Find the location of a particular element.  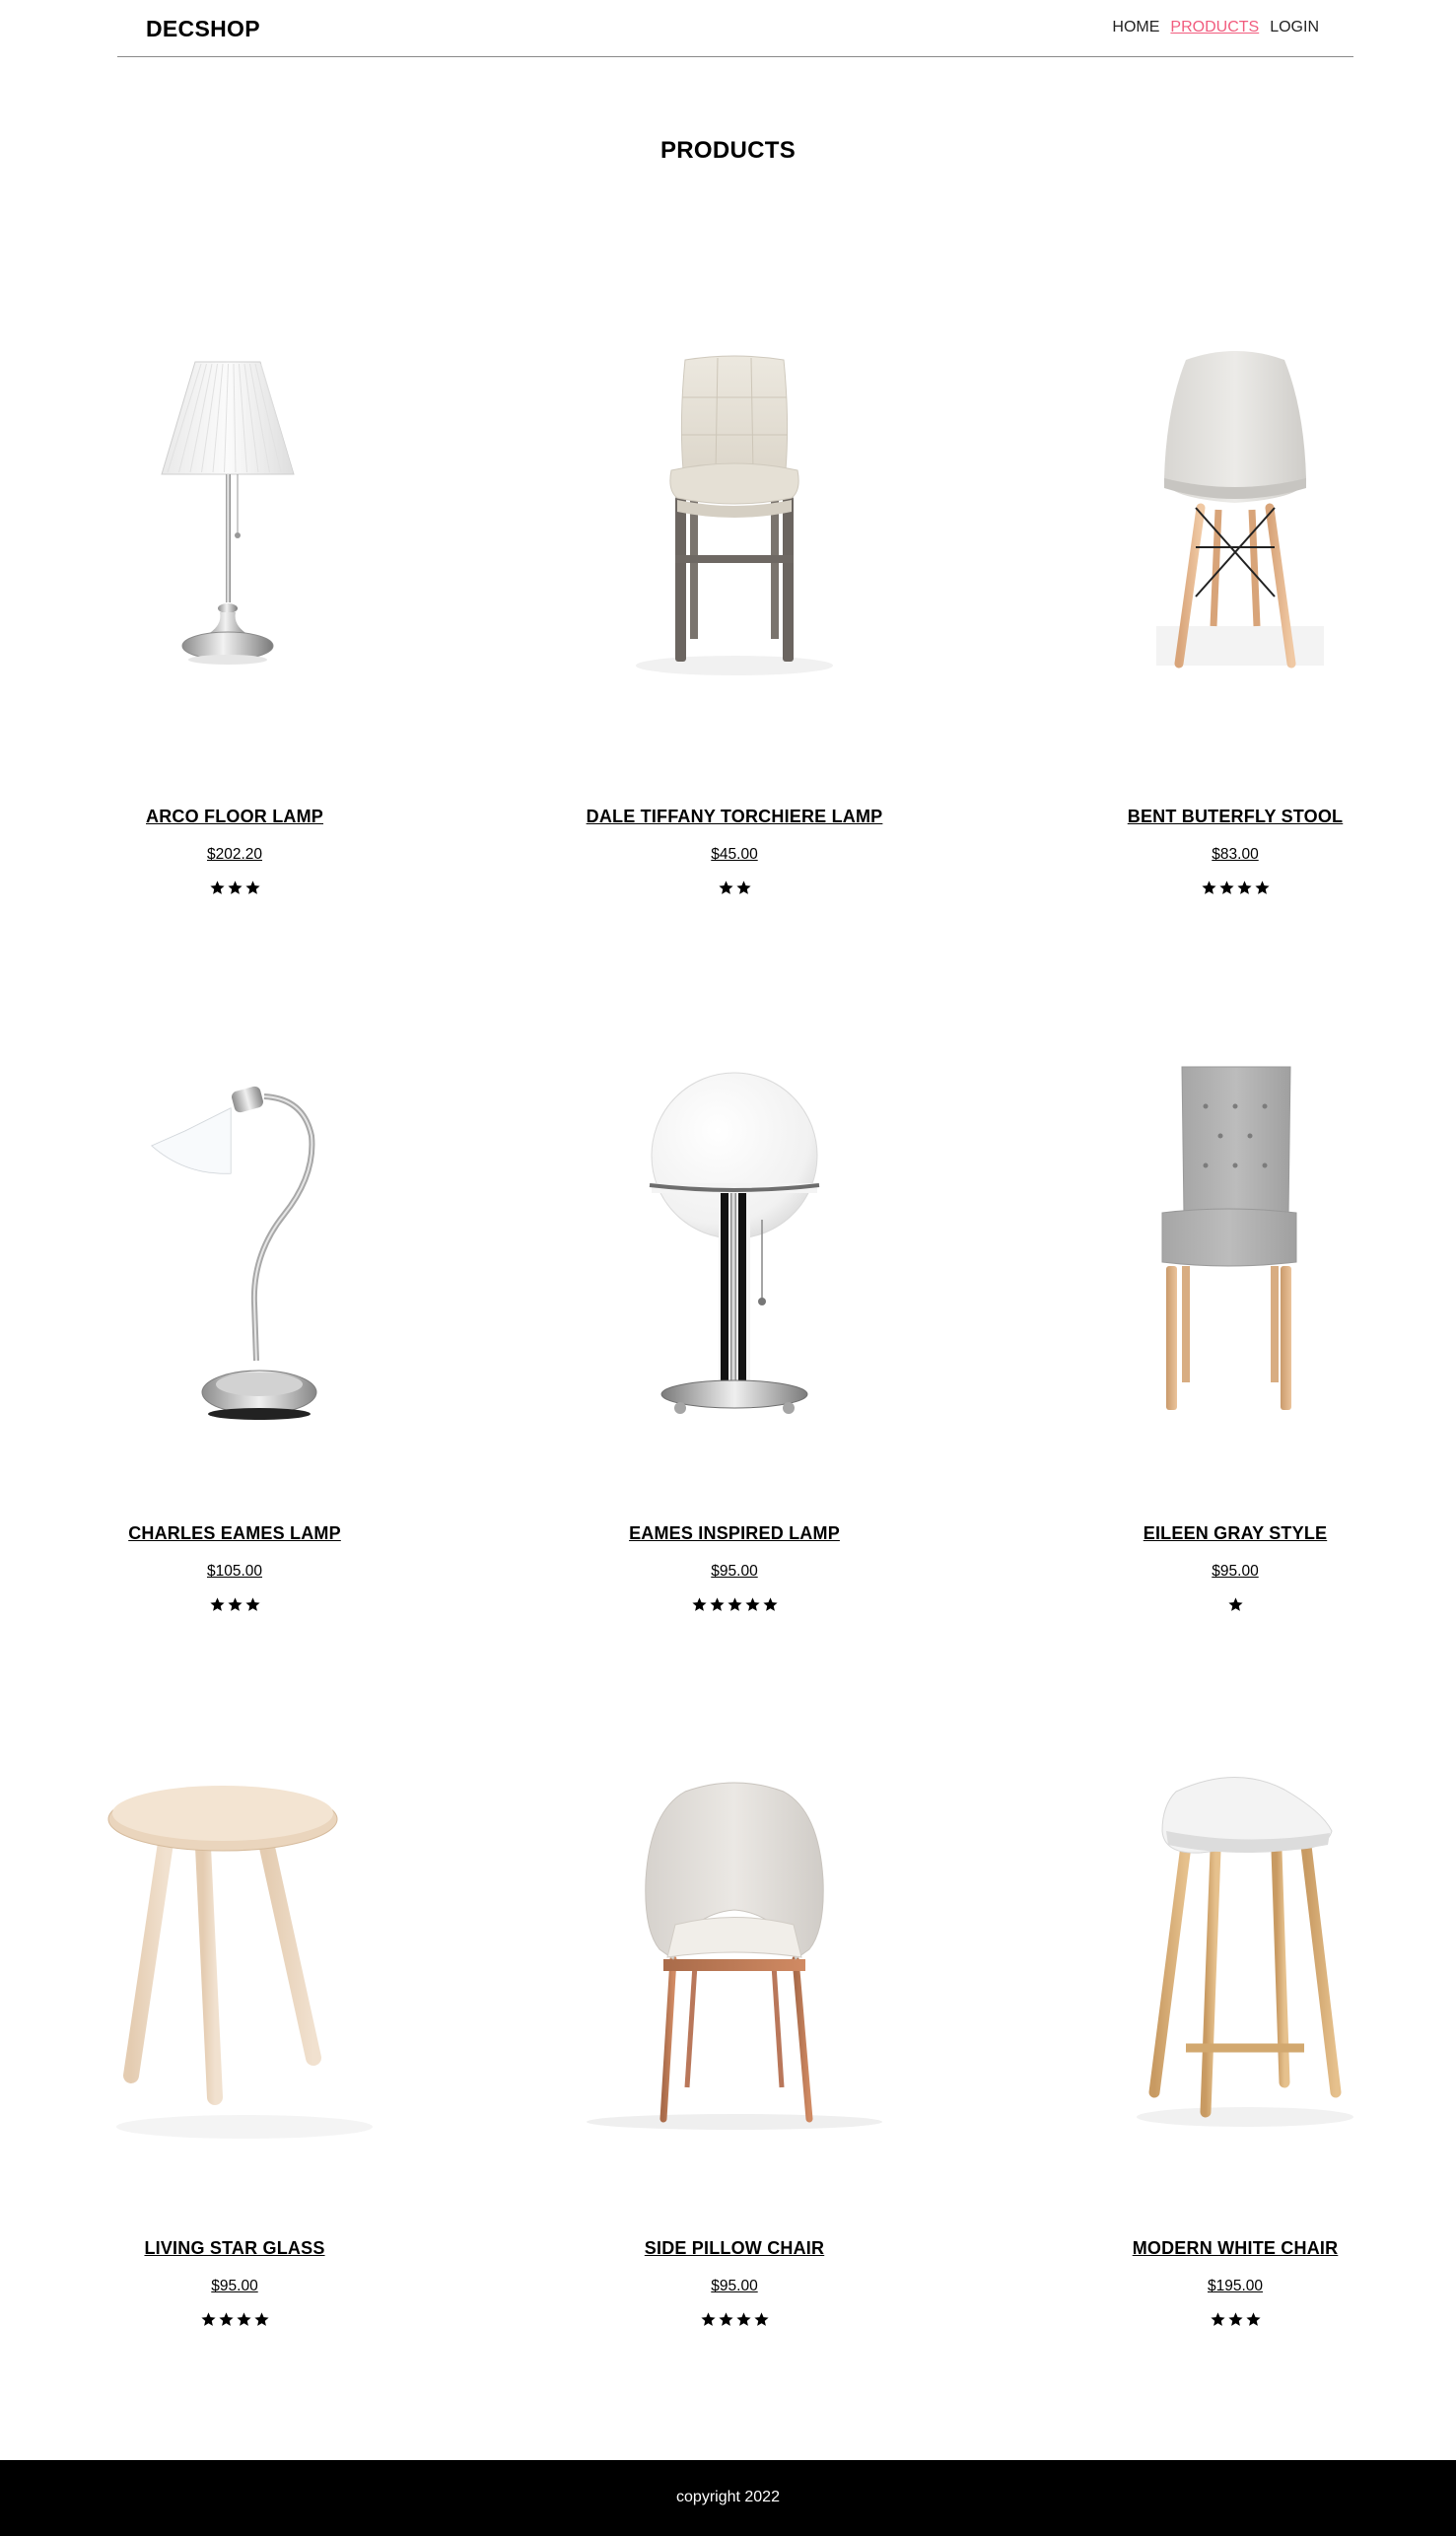

brand-logo: DECSHOP is located at coordinates (203, 29).